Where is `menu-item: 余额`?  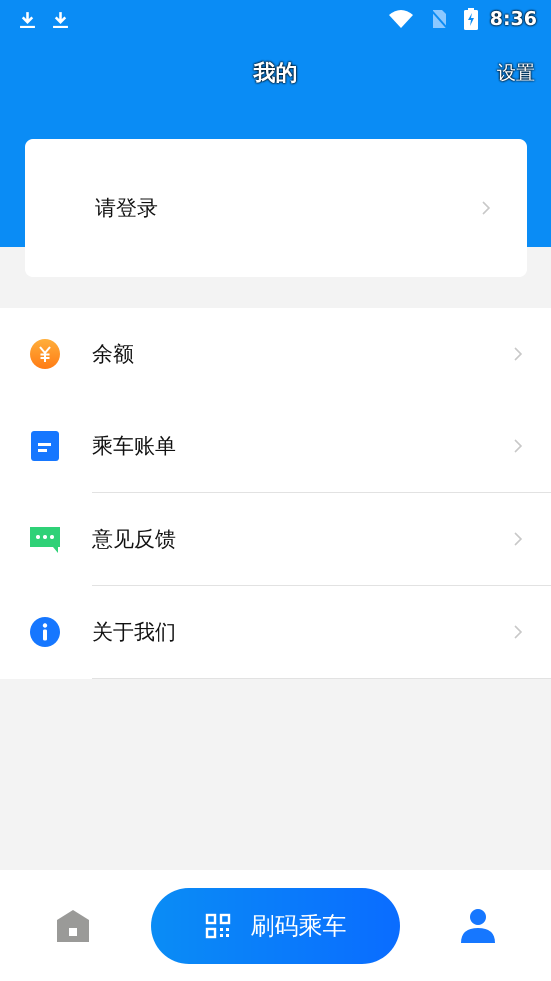 menu-item: 余额 is located at coordinates (275, 354).